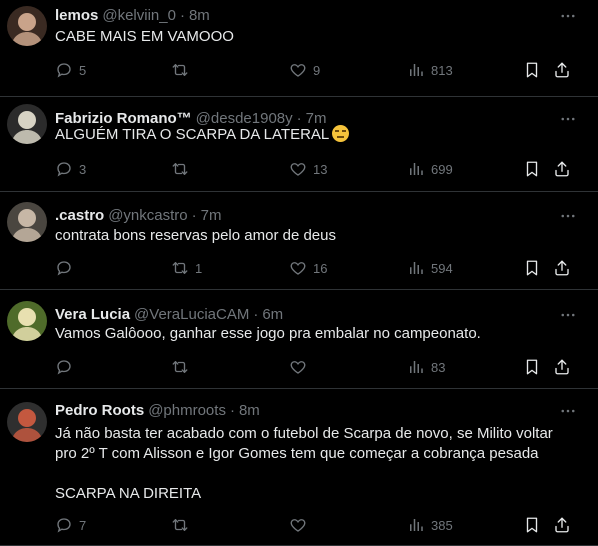 The image size is (598, 546). What do you see at coordinates (187, 410) in the screenshot?
I see `handle: @phmroots` at bounding box center [187, 410].